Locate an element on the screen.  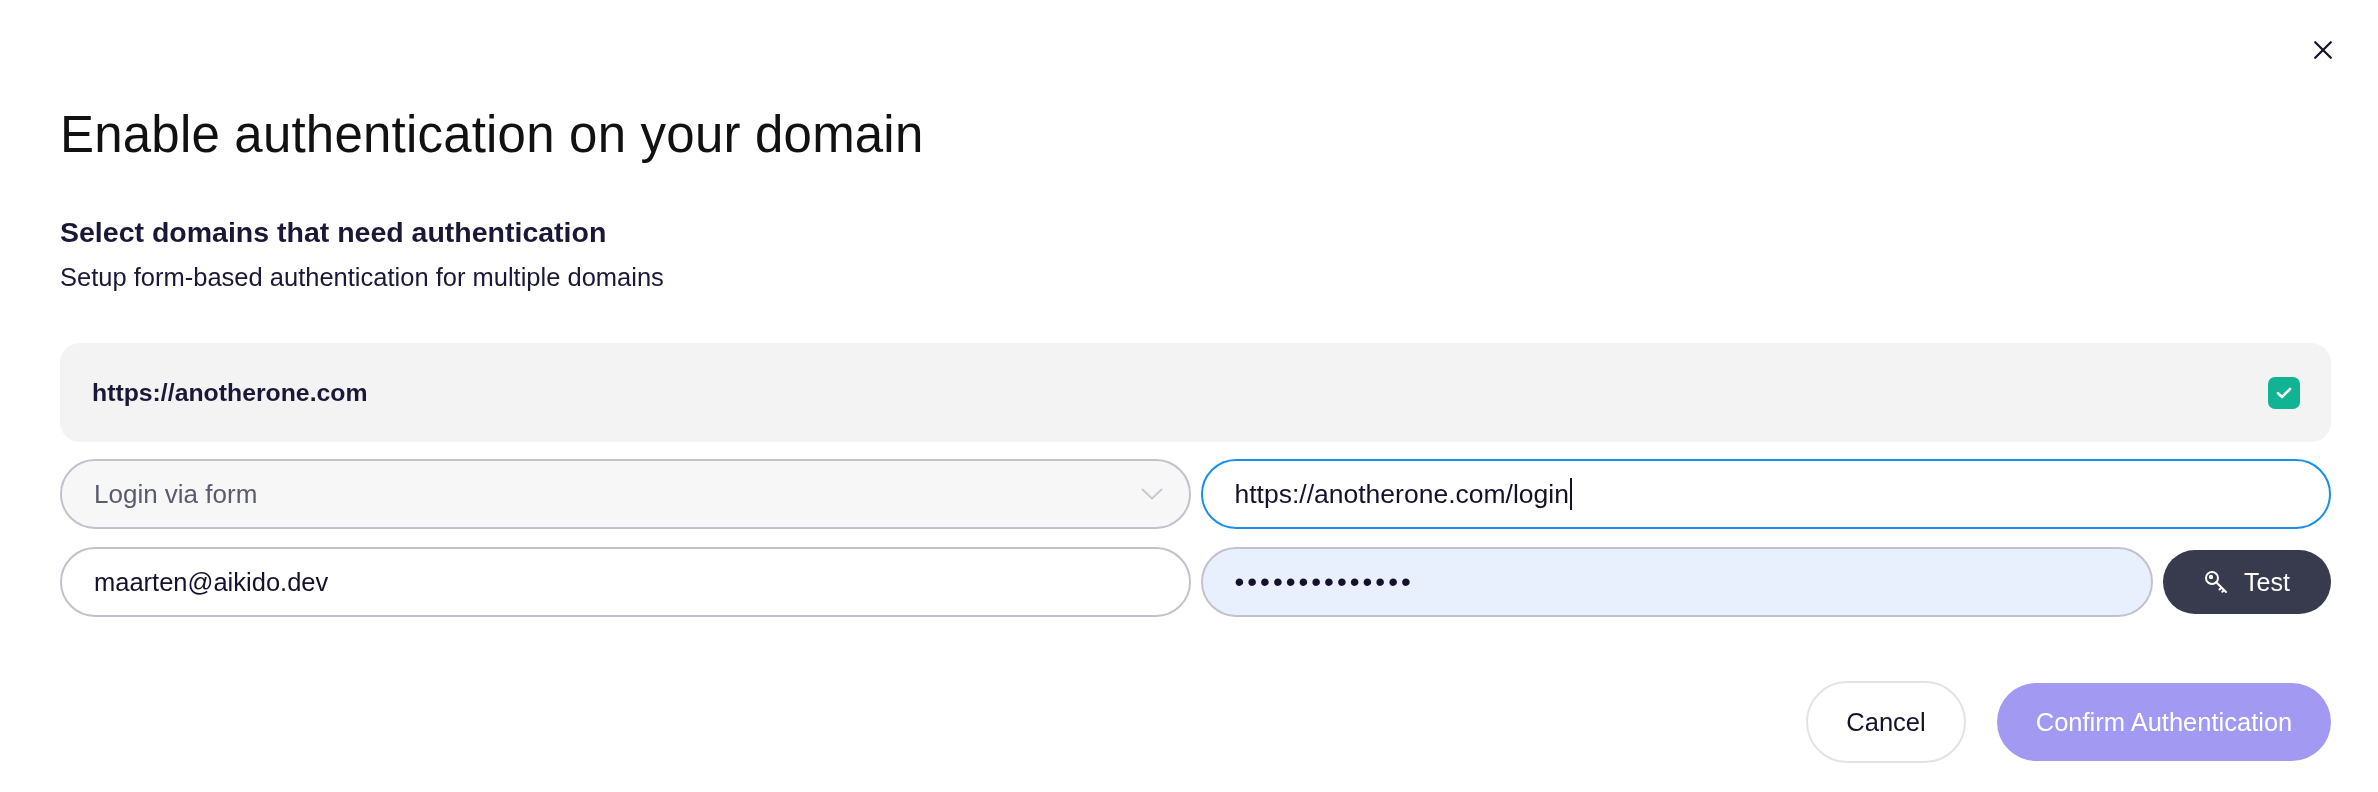
password-field: •••••••••••••• is located at coordinates (1676, 582).